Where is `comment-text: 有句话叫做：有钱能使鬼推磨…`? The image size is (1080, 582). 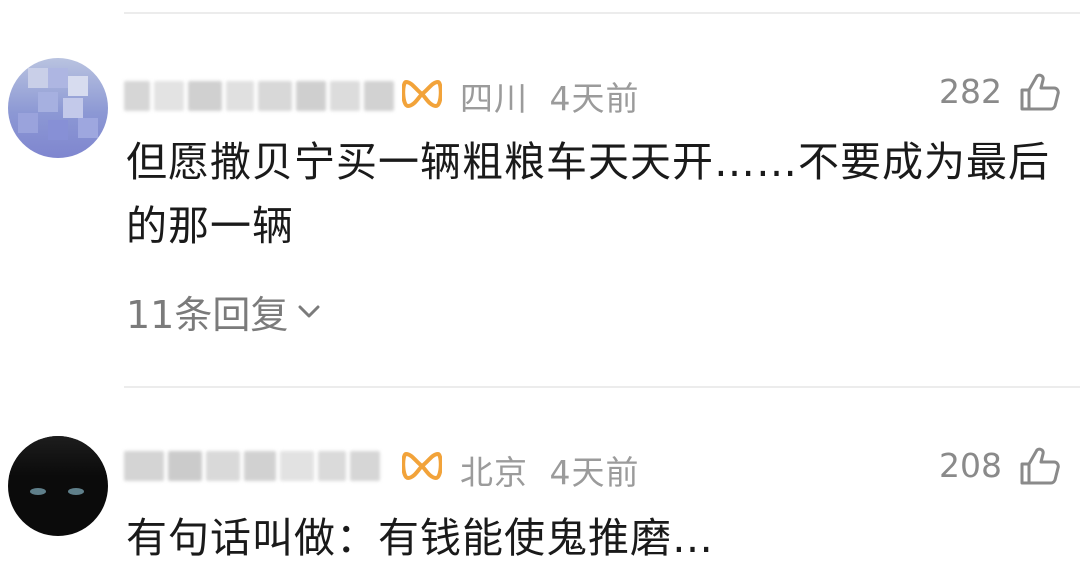 comment-text: 有句话叫做：有钱能使鬼推磨… is located at coordinates (420, 538).